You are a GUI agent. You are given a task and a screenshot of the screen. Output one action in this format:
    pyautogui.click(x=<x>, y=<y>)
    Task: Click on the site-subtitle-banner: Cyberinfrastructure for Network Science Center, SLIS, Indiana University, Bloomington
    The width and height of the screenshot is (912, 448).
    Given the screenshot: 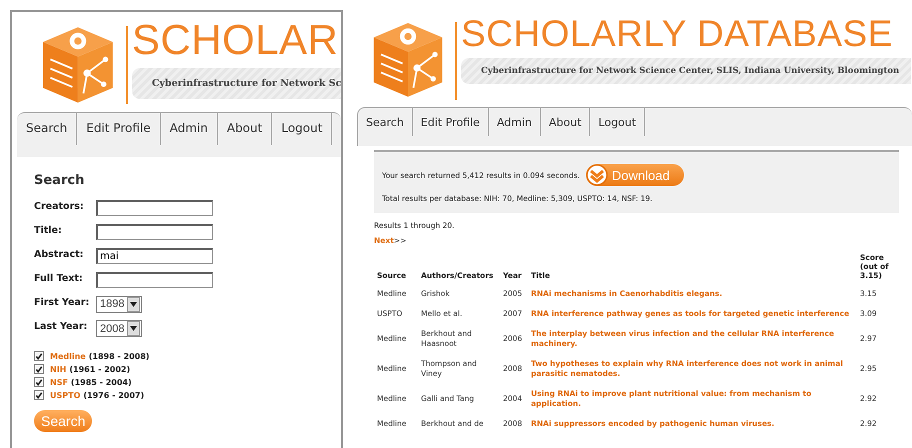 What is the action you would take?
    pyautogui.click(x=686, y=71)
    